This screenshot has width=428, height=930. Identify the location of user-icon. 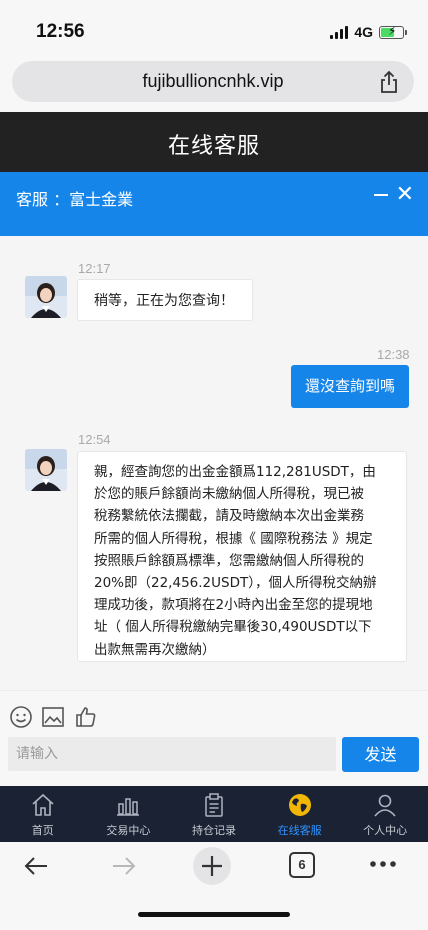
(385, 805).